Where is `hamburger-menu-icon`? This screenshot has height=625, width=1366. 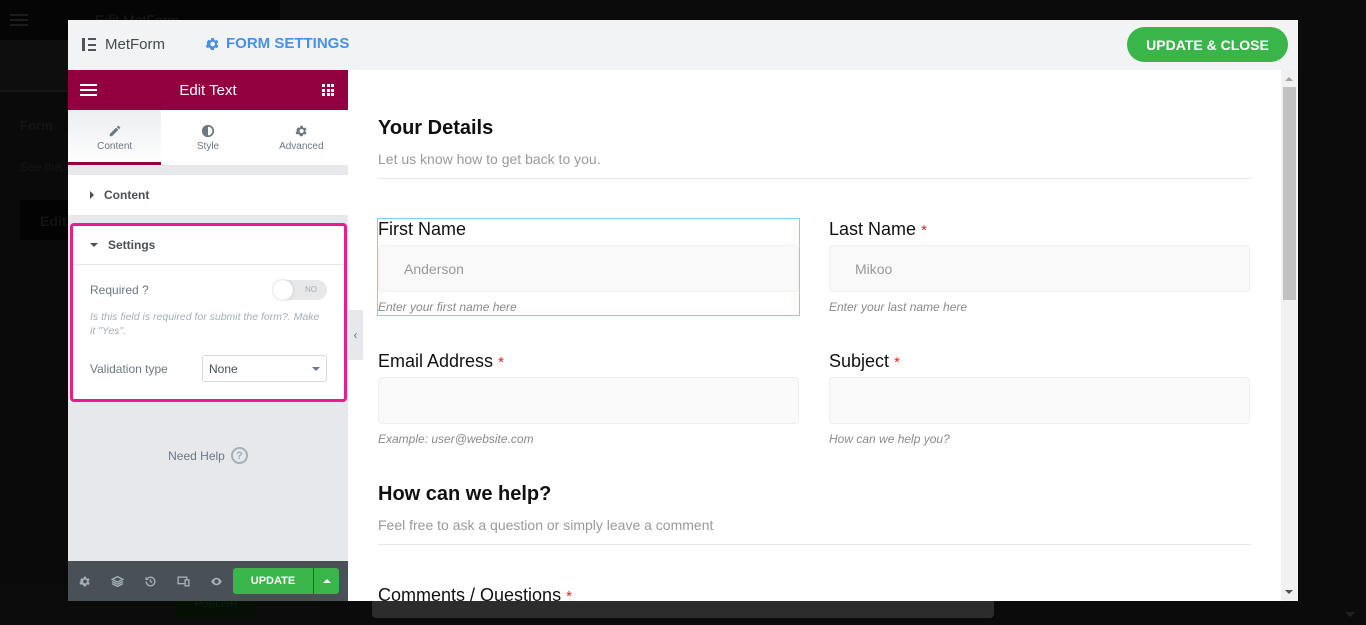
hamburger-menu-icon is located at coordinates (88, 90).